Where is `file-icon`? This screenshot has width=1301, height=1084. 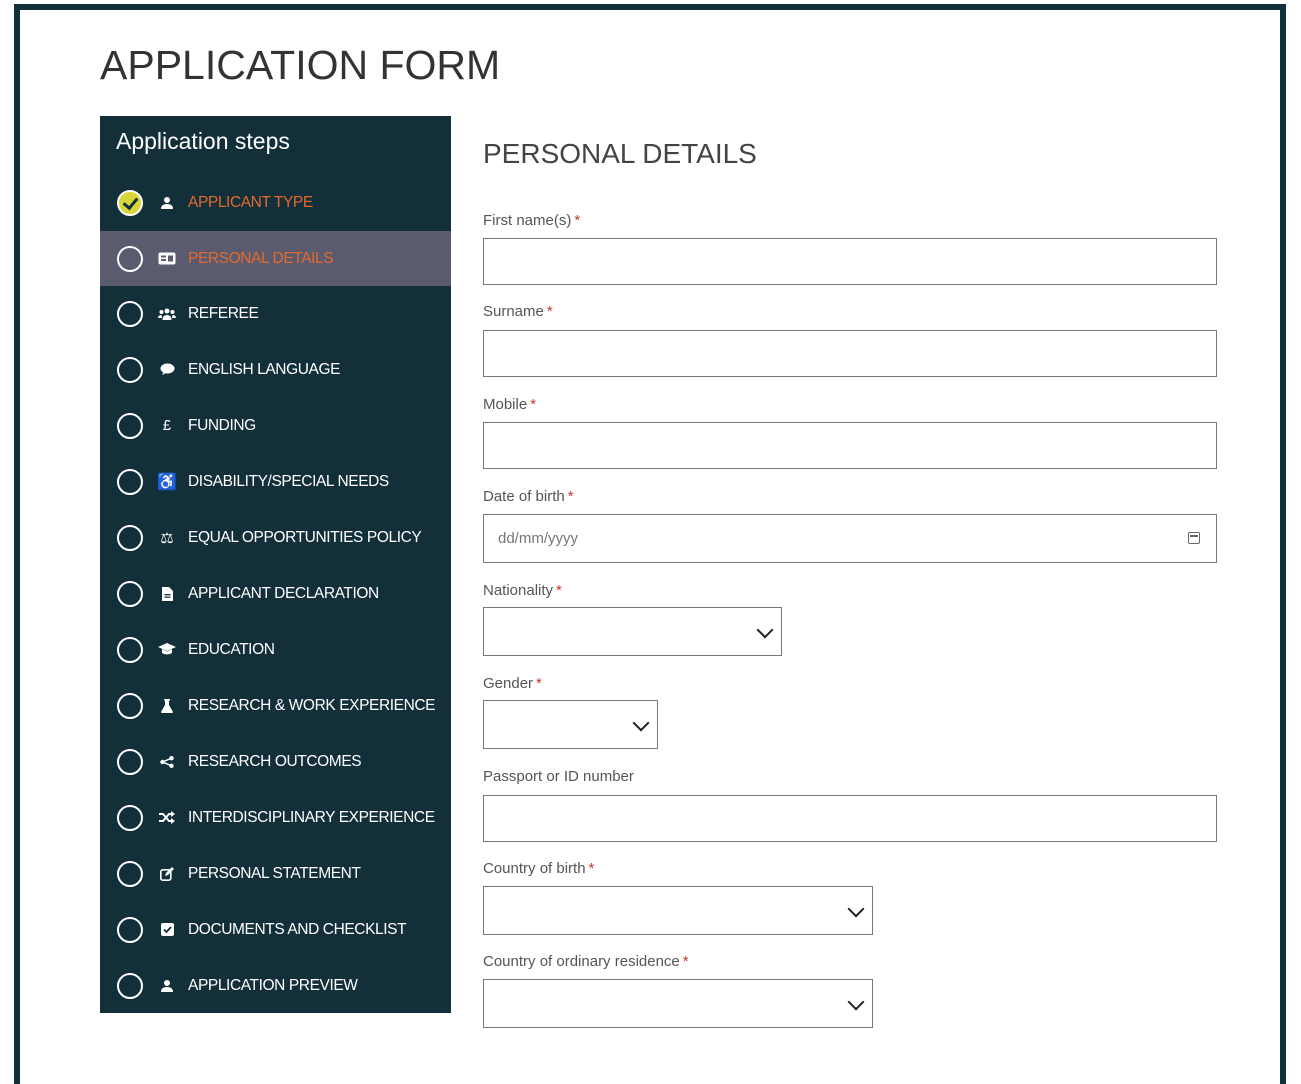 file-icon is located at coordinates (167, 594).